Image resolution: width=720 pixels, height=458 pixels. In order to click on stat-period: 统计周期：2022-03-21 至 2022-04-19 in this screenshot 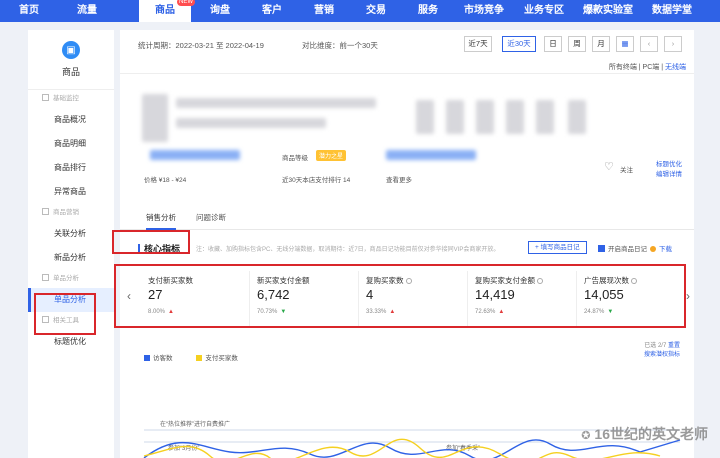, I will do `click(201, 45)`.